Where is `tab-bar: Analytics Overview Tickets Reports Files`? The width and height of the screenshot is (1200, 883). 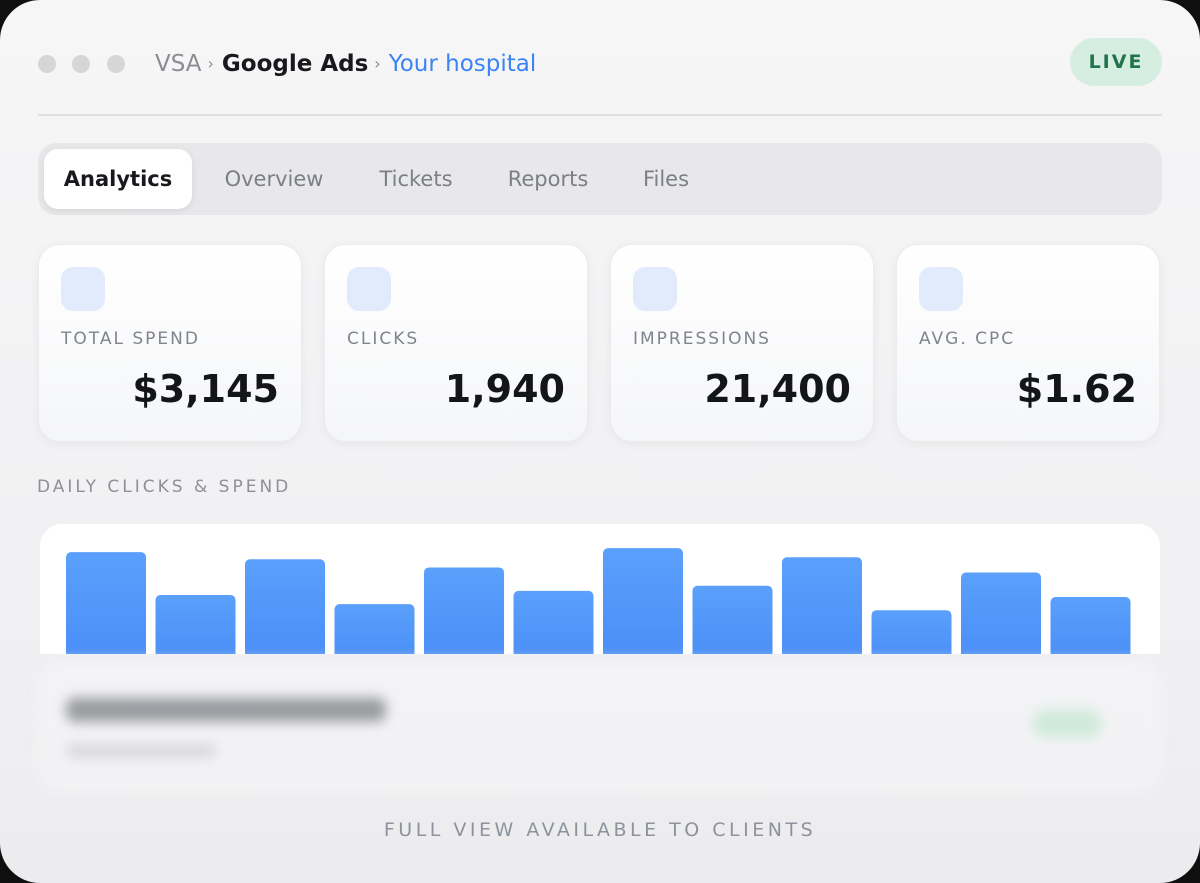 tab-bar: Analytics Overview Tickets Reports Files is located at coordinates (600, 179).